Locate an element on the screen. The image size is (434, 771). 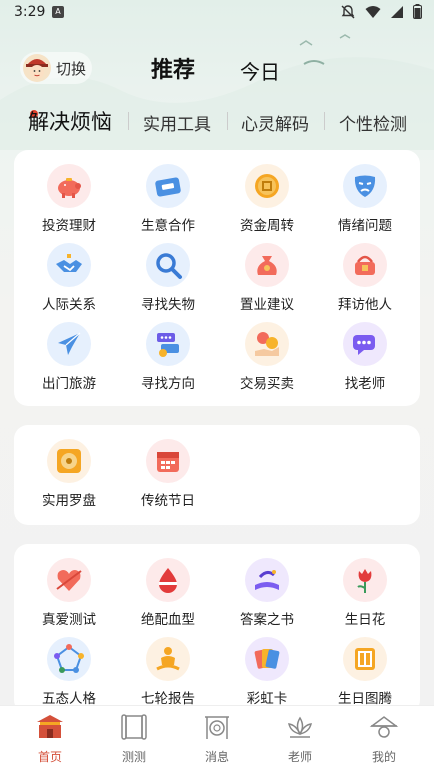
tab-today: 今日 is located at coordinates (260, 70).